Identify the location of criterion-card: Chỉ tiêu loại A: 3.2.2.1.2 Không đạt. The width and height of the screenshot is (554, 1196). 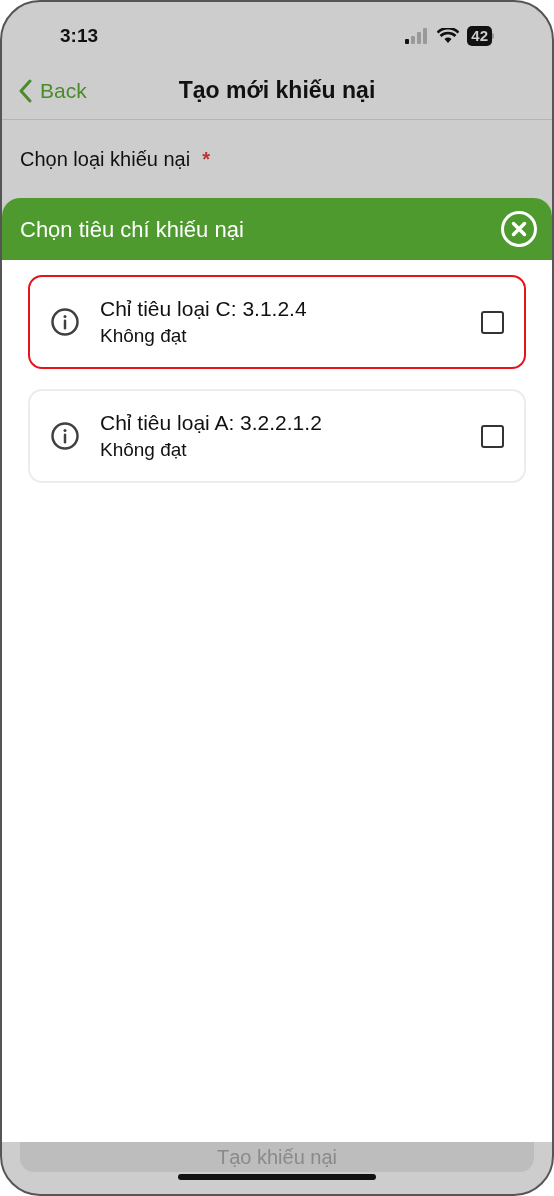
(277, 436).